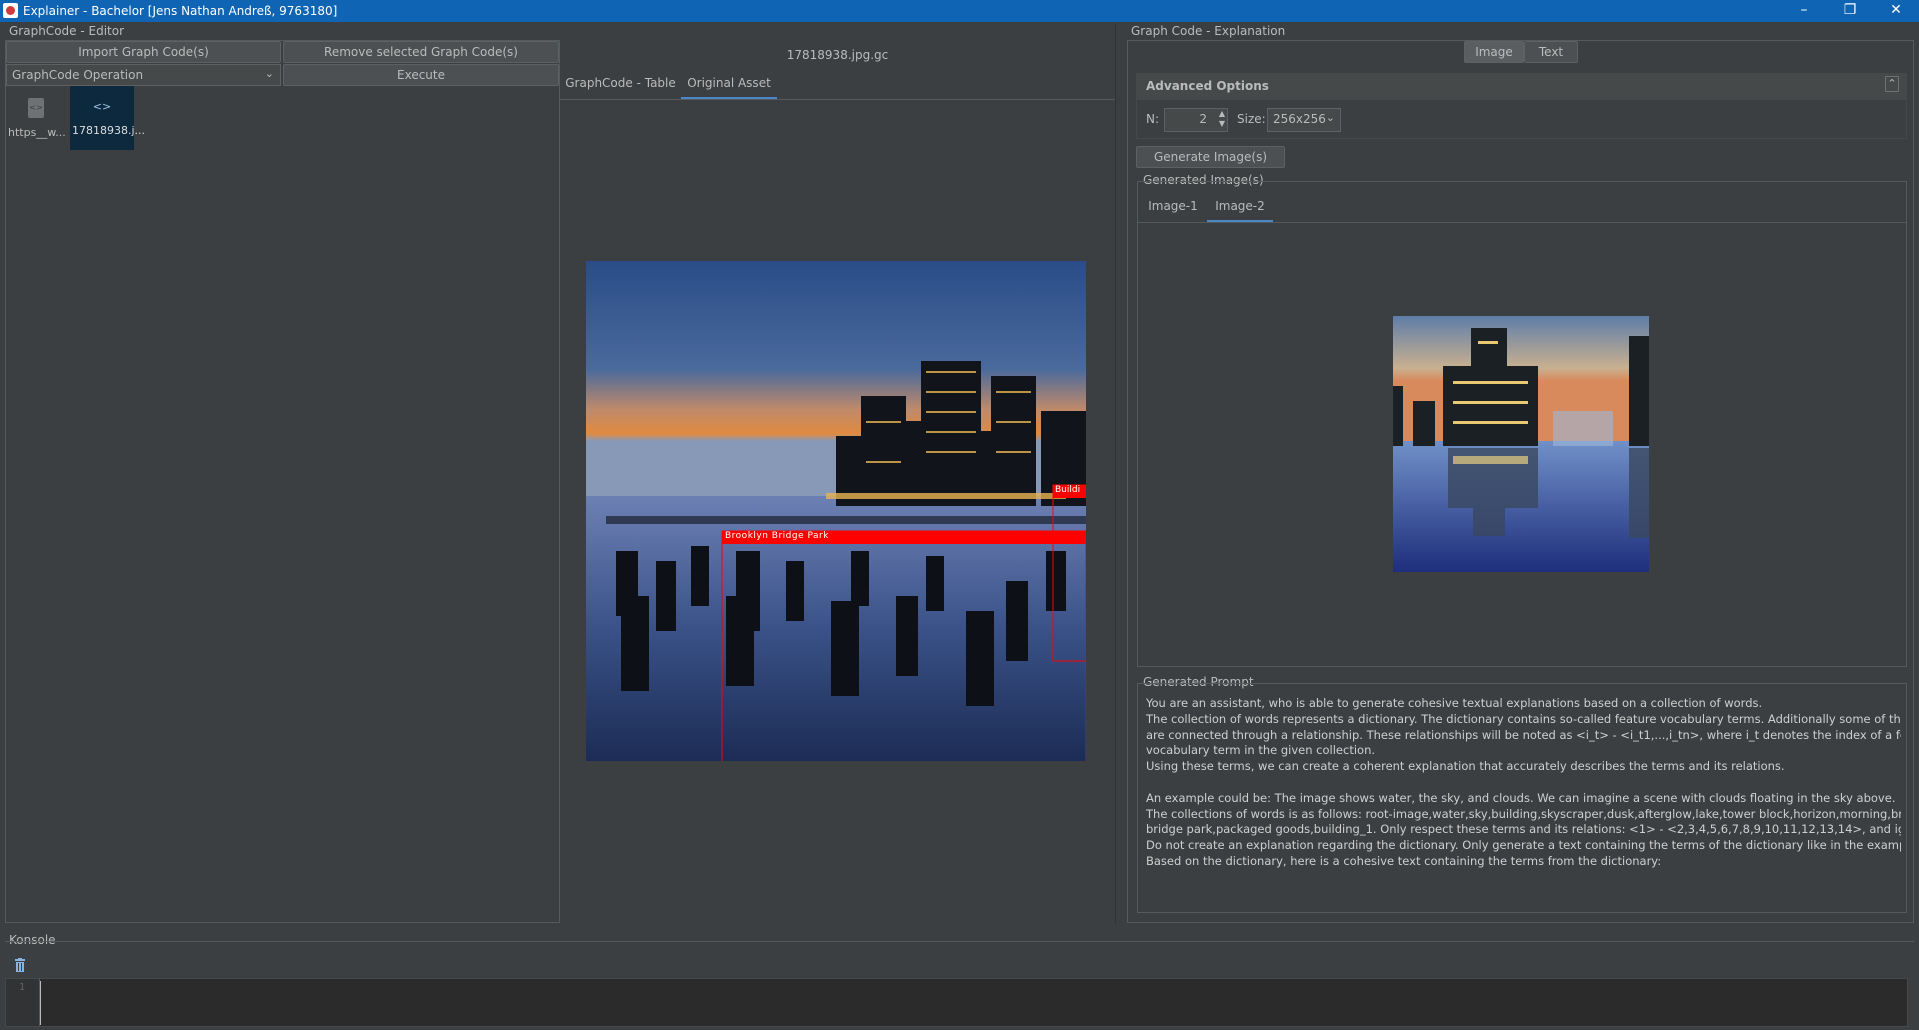  I want to click on collapse-icon: ⌃, so click(1892, 84).